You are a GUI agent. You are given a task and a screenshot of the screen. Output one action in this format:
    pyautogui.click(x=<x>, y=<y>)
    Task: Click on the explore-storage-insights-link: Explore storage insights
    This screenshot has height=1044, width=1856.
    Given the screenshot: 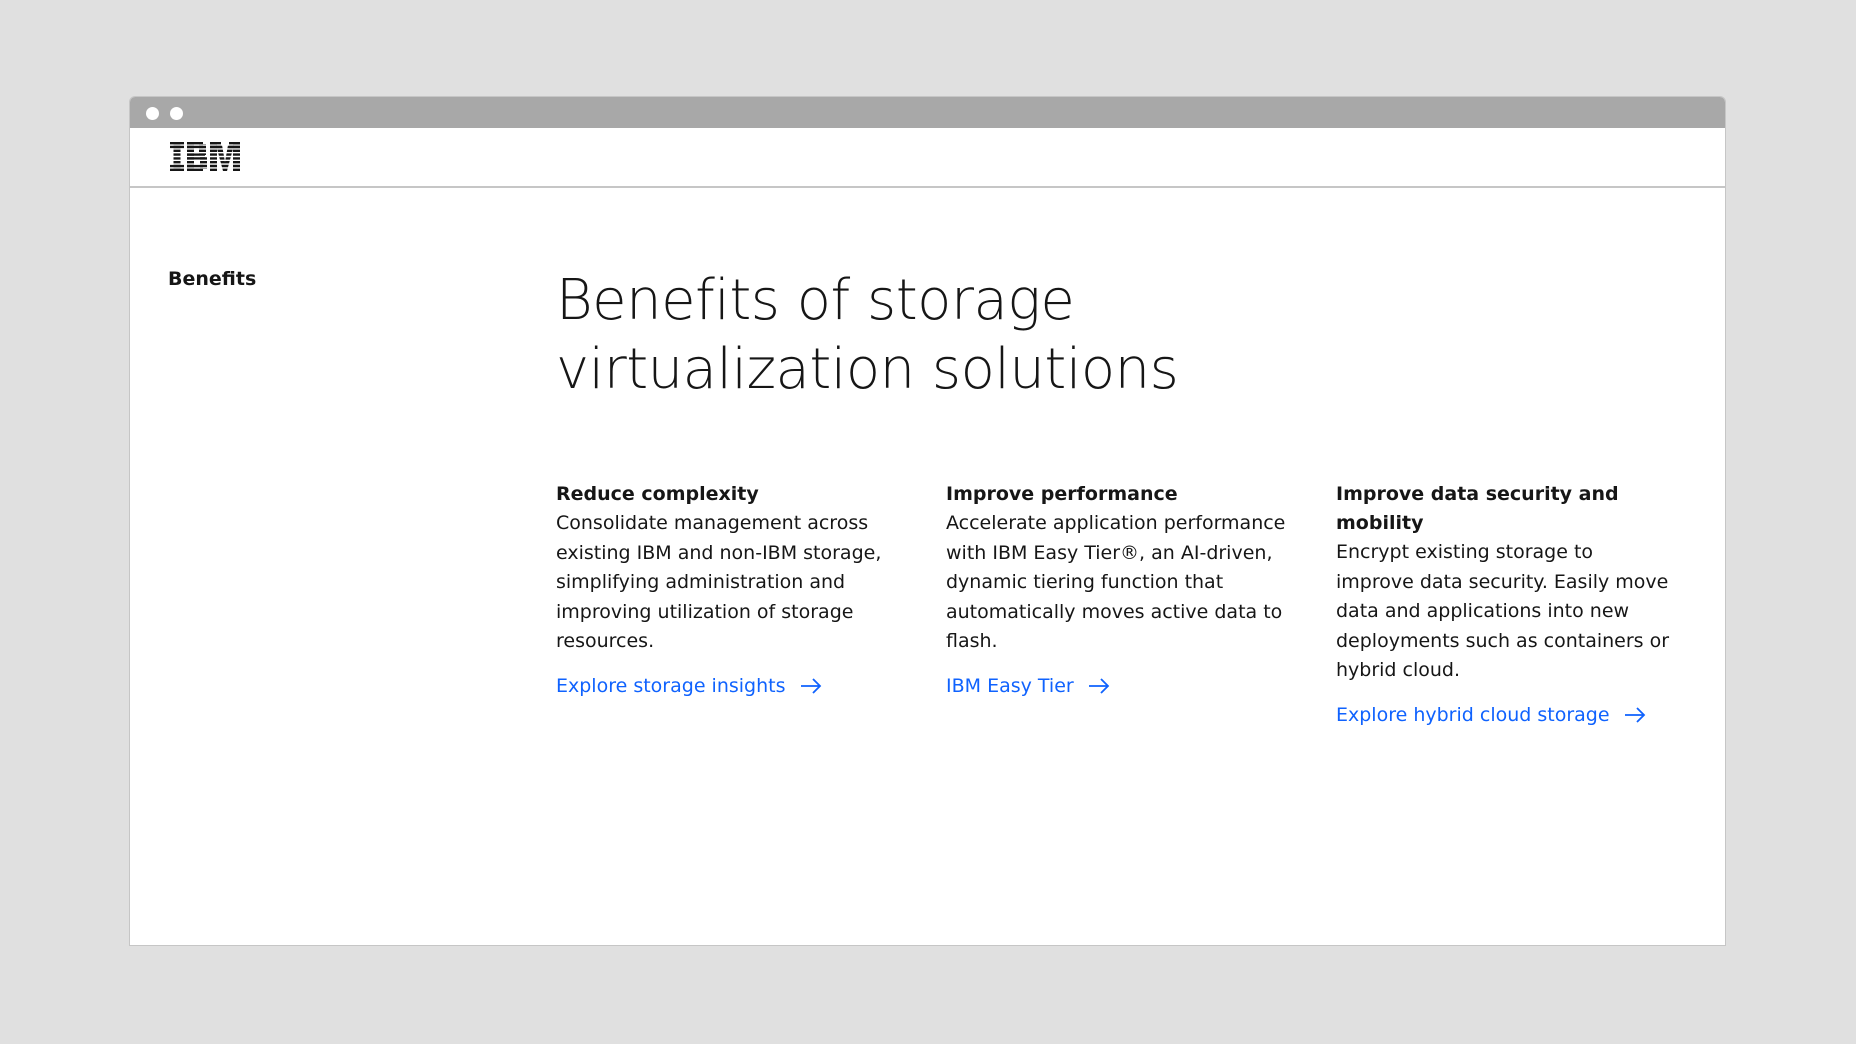 What is the action you would take?
    pyautogui.click(x=689, y=686)
    